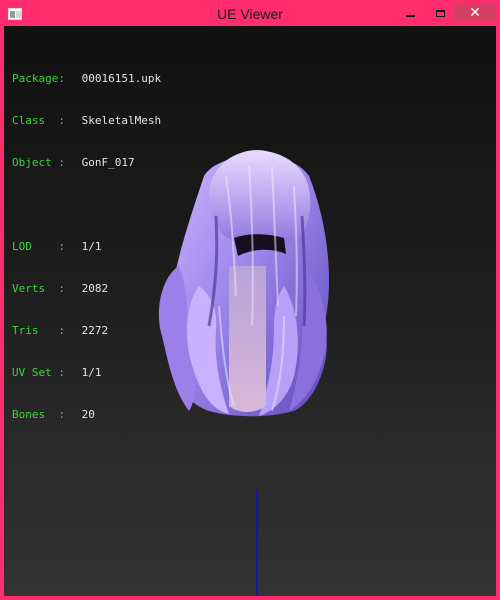  Describe the element at coordinates (257, 543) in the screenshot. I see `axis-line` at that location.